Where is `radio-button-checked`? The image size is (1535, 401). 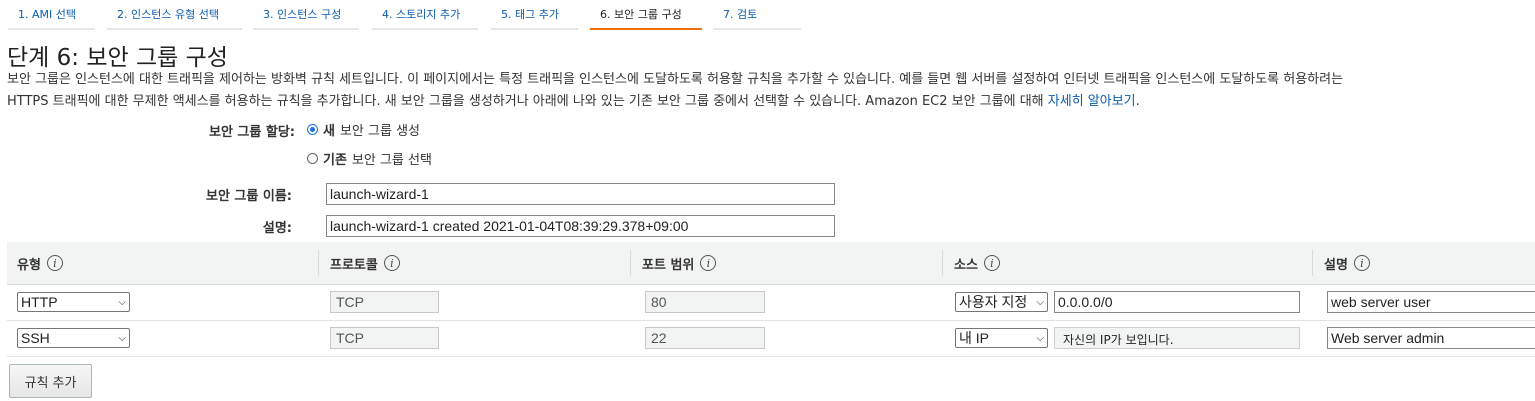 radio-button-checked is located at coordinates (312, 129).